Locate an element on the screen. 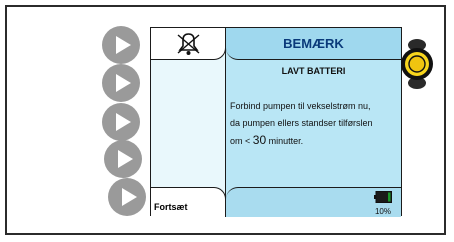 This screenshot has width=454, height=242. battery-percentage: 10% is located at coordinates (382, 211).